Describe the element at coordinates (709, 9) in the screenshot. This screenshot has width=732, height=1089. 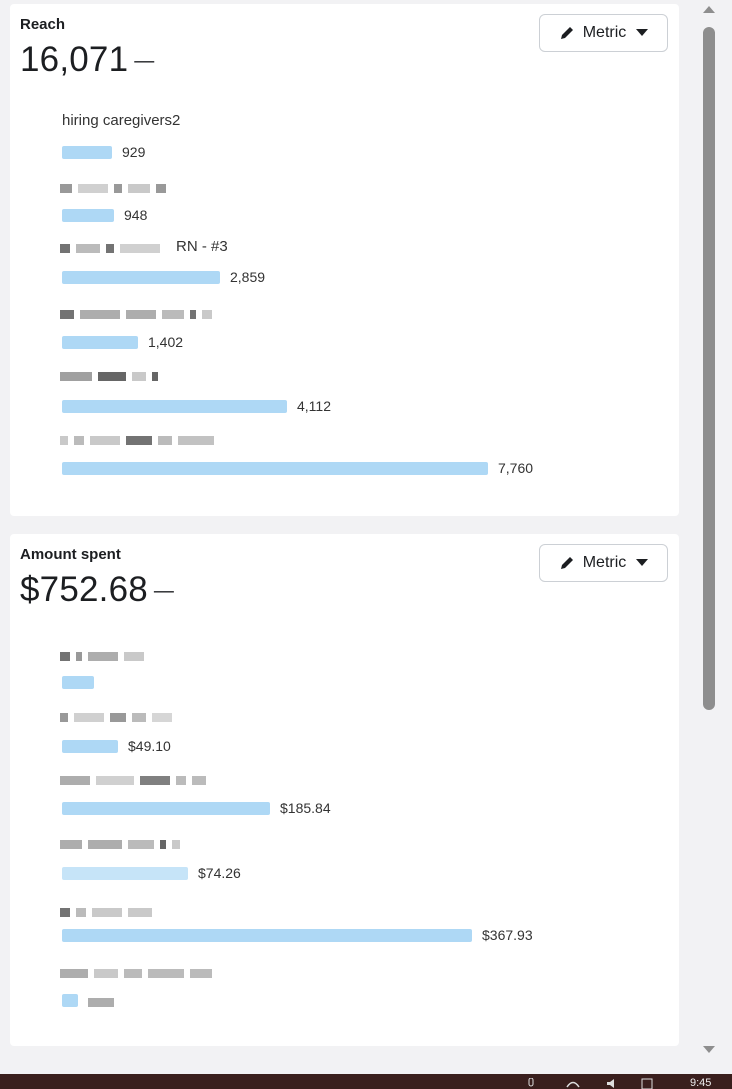
I see `scroll-up-icon` at that location.